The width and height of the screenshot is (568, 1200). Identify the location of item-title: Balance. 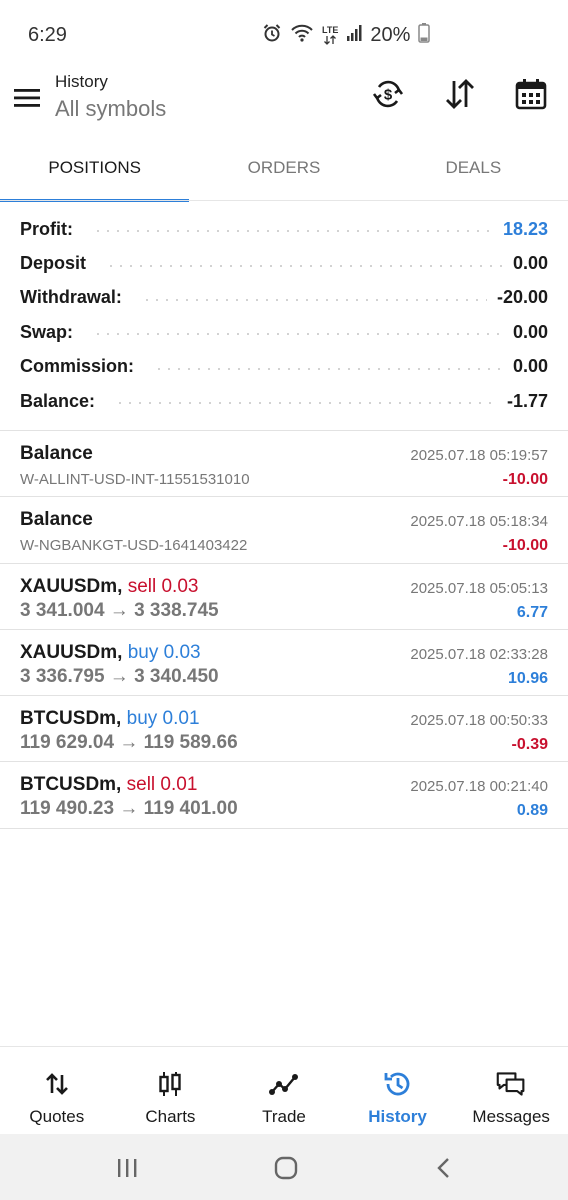
(56, 453).